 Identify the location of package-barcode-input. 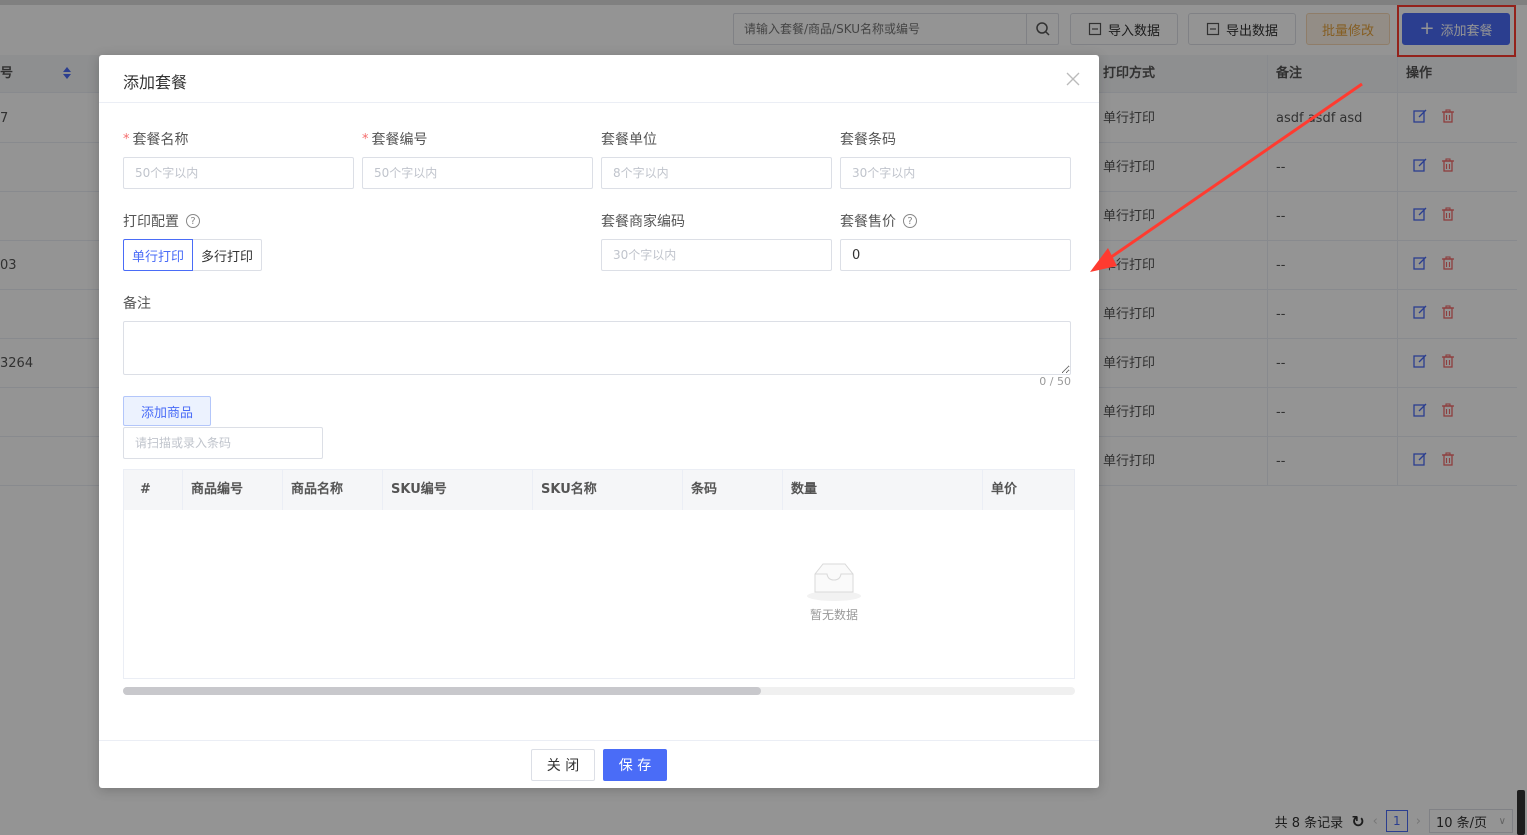
(955, 173).